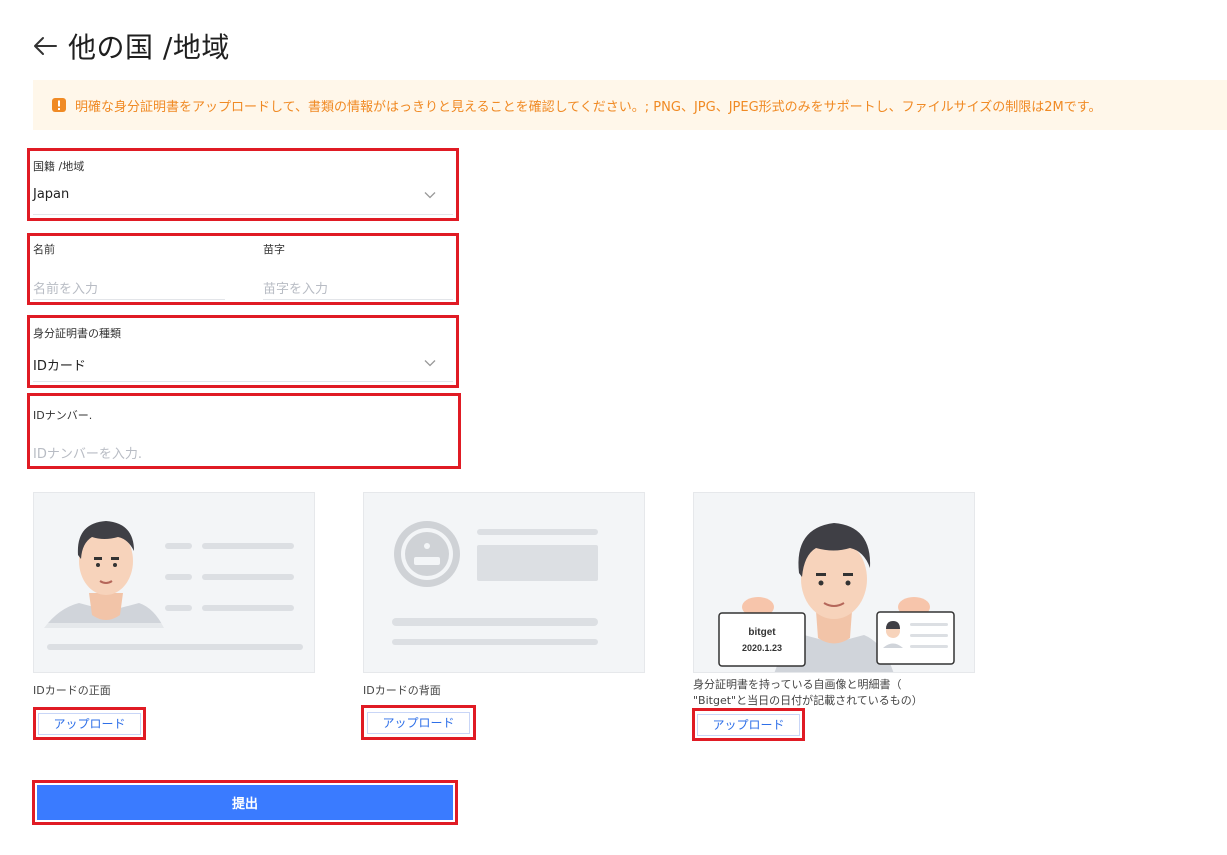 This screenshot has width=1227, height=855. What do you see at coordinates (59, 105) in the screenshot?
I see `warning-icon` at bounding box center [59, 105].